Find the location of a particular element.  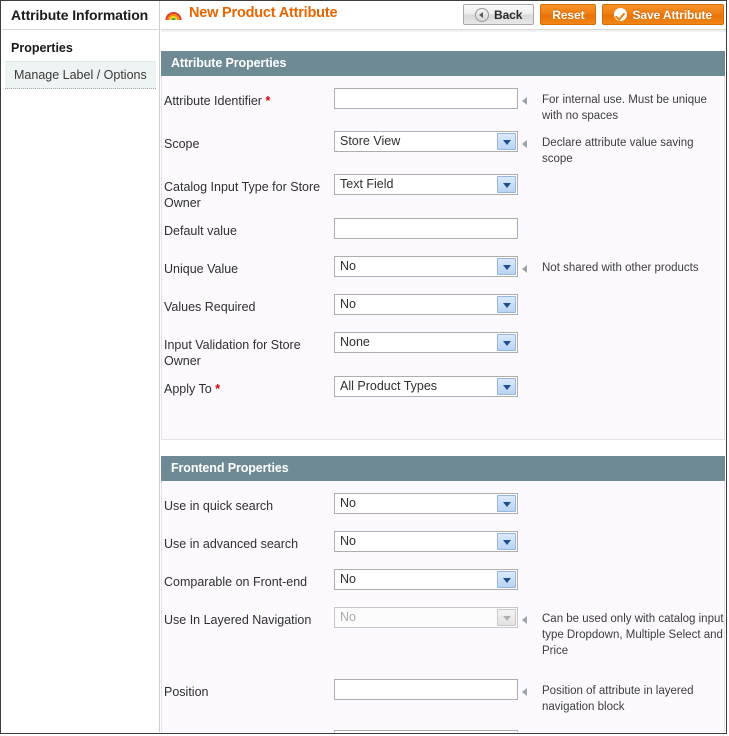

field-default-value is located at coordinates (428, 228).